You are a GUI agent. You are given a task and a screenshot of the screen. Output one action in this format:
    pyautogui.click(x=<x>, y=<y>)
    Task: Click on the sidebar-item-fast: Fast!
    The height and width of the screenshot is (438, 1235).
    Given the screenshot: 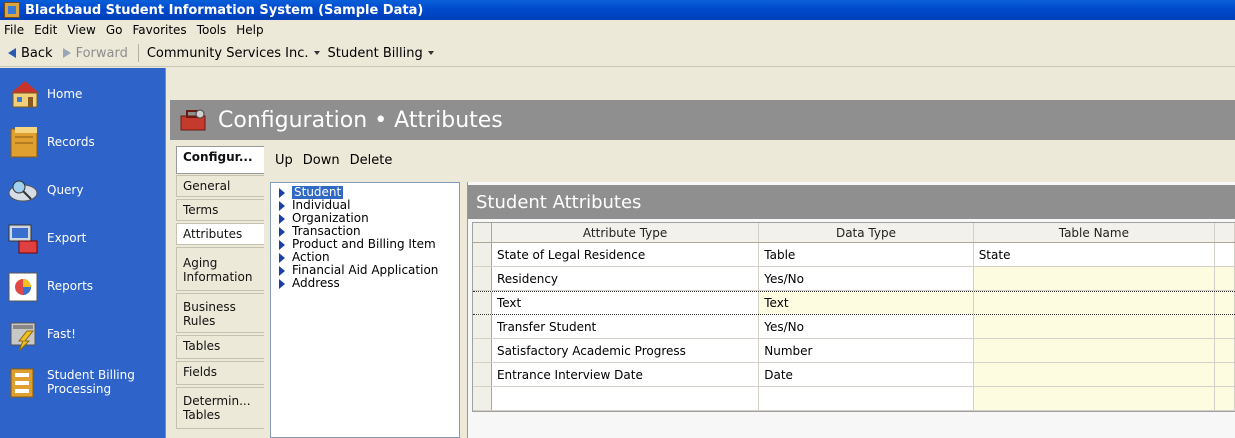 What is the action you would take?
    pyautogui.click(x=84, y=334)
    